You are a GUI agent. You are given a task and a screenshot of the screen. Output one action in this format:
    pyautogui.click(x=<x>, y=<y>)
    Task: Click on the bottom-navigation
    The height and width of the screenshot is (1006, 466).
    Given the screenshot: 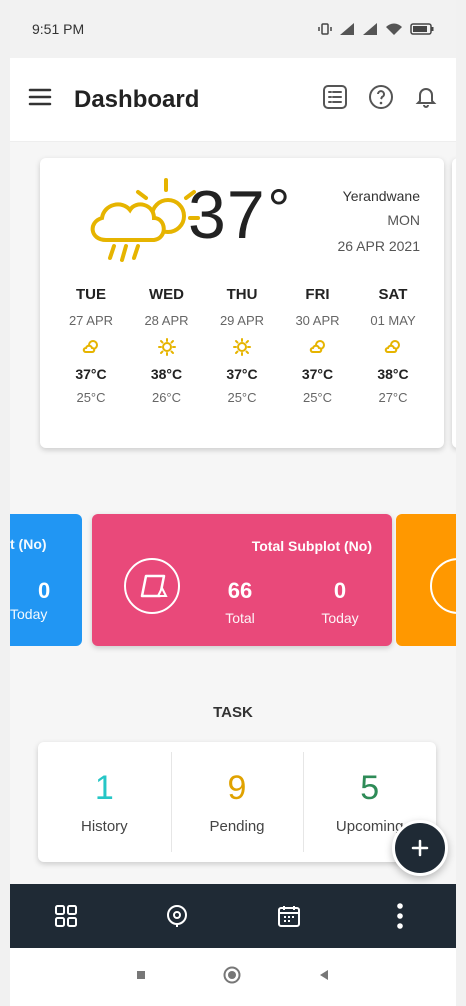 What is the action you would take?
    pyautogui.click(x=233, y=916)
    